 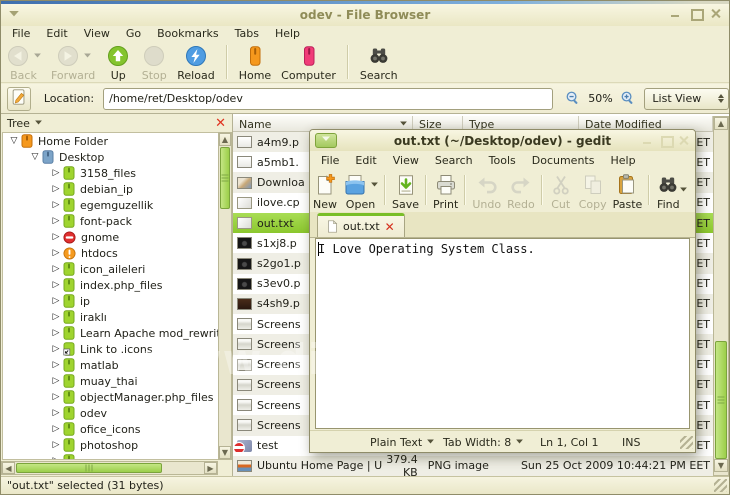 I want to click on location-input, so click(x=328, y=98).